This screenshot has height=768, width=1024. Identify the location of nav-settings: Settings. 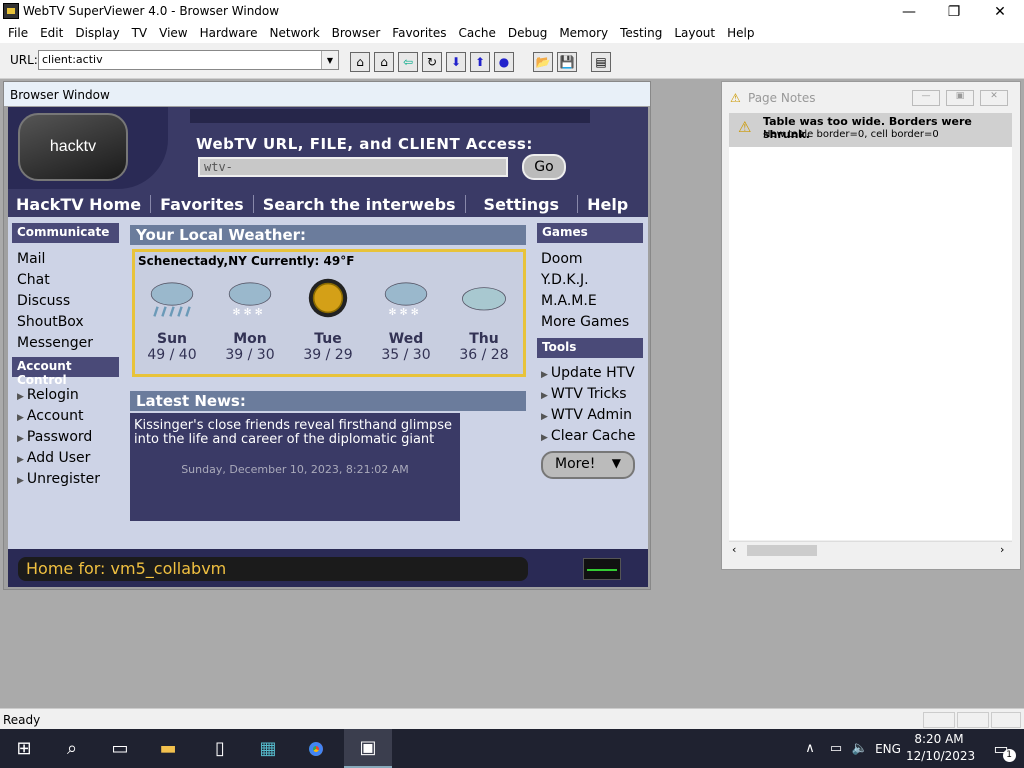
(522, 204).